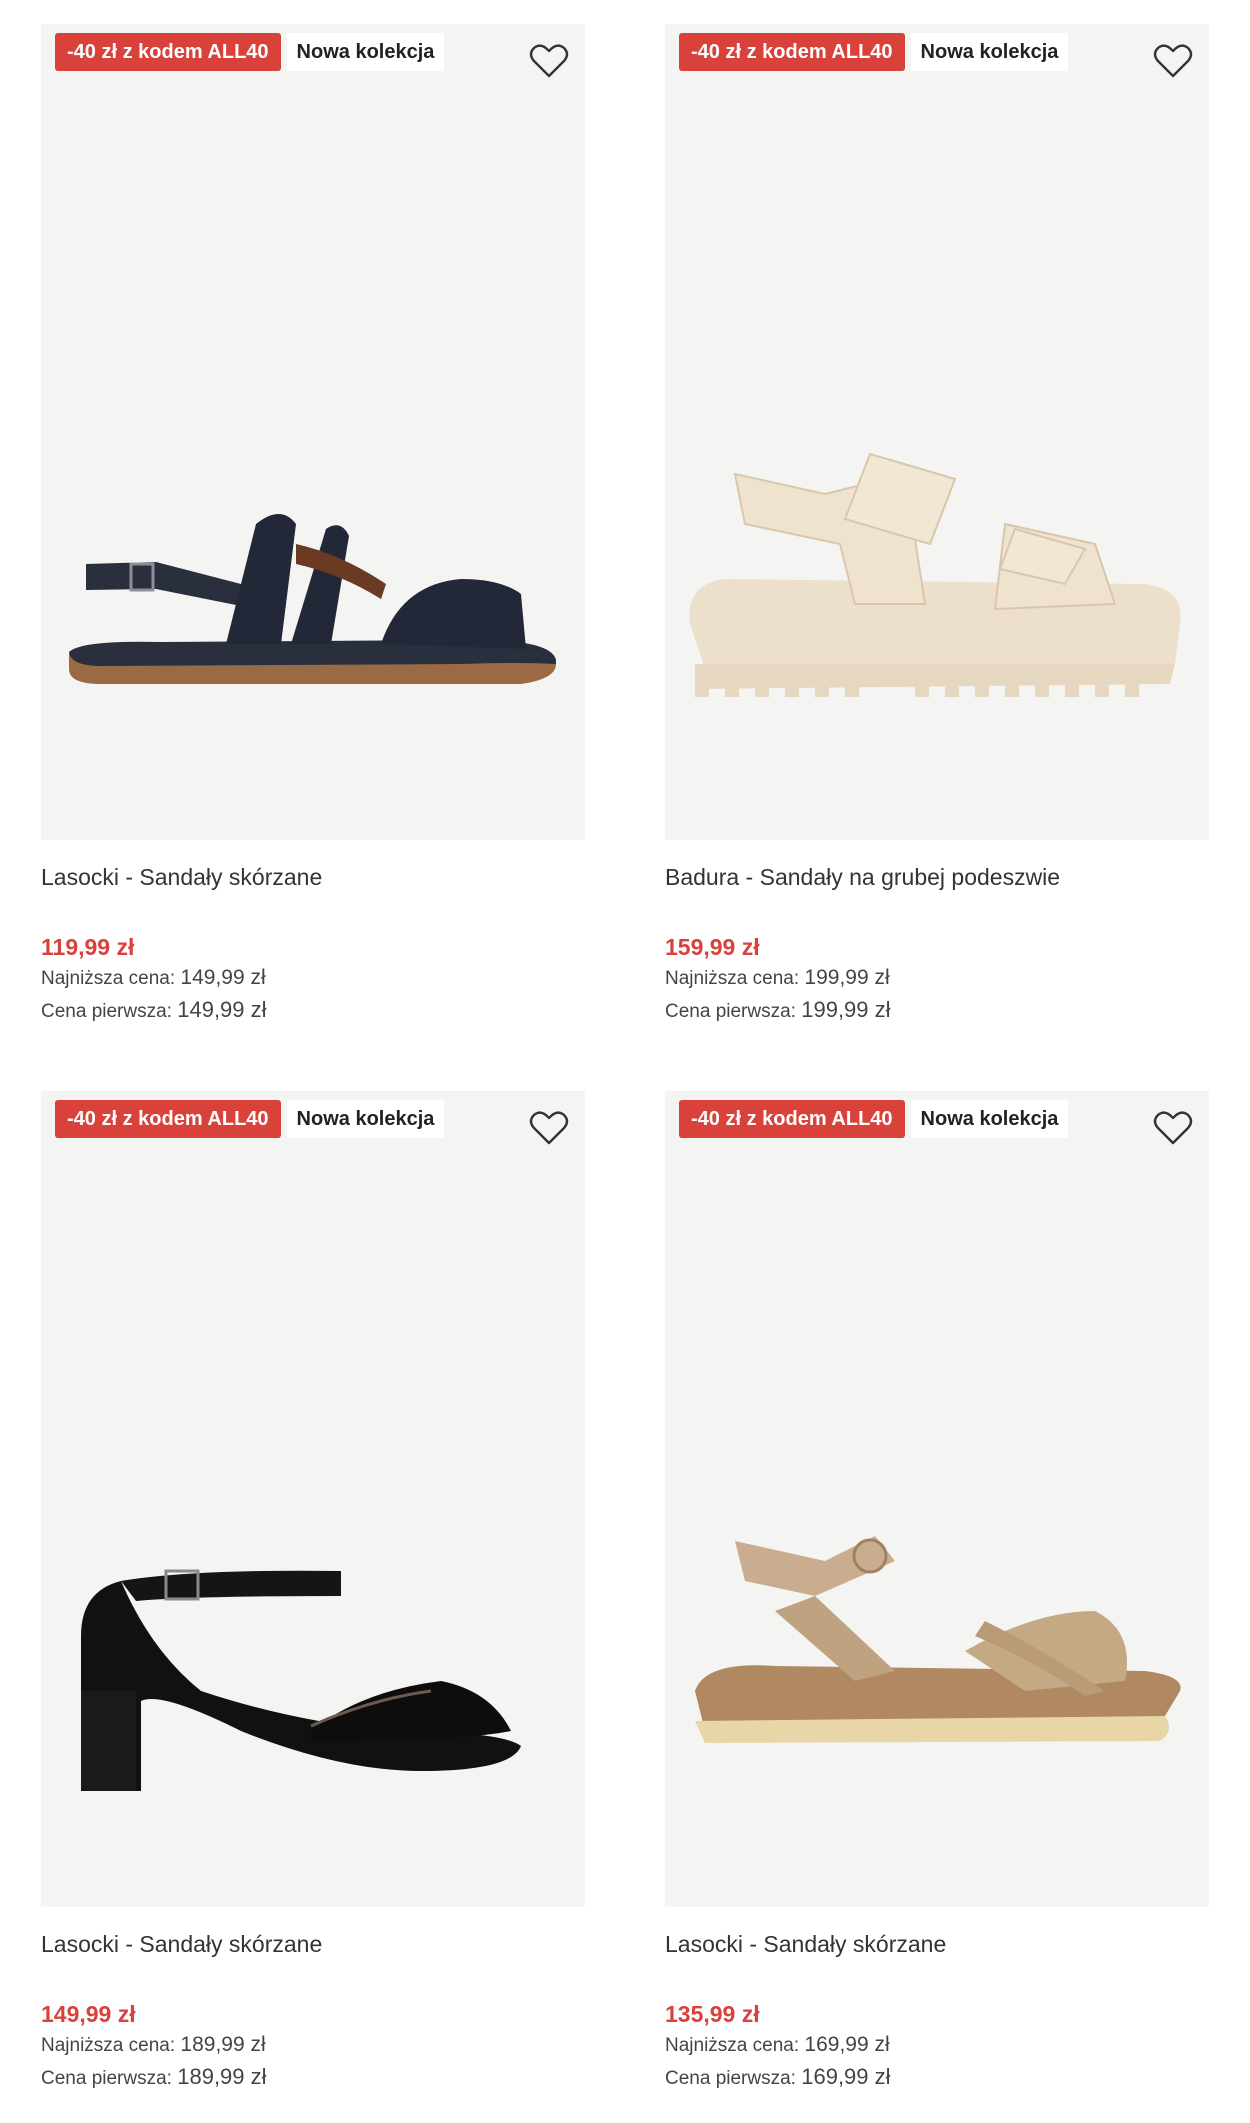 Image resolution: width=1250 pixels, height=2123 pixels. What do you see at coordinates (847, 977) in the screenshot?
I see `lowest-price-value: 199,99 zł` at bounding box center [847, 977].